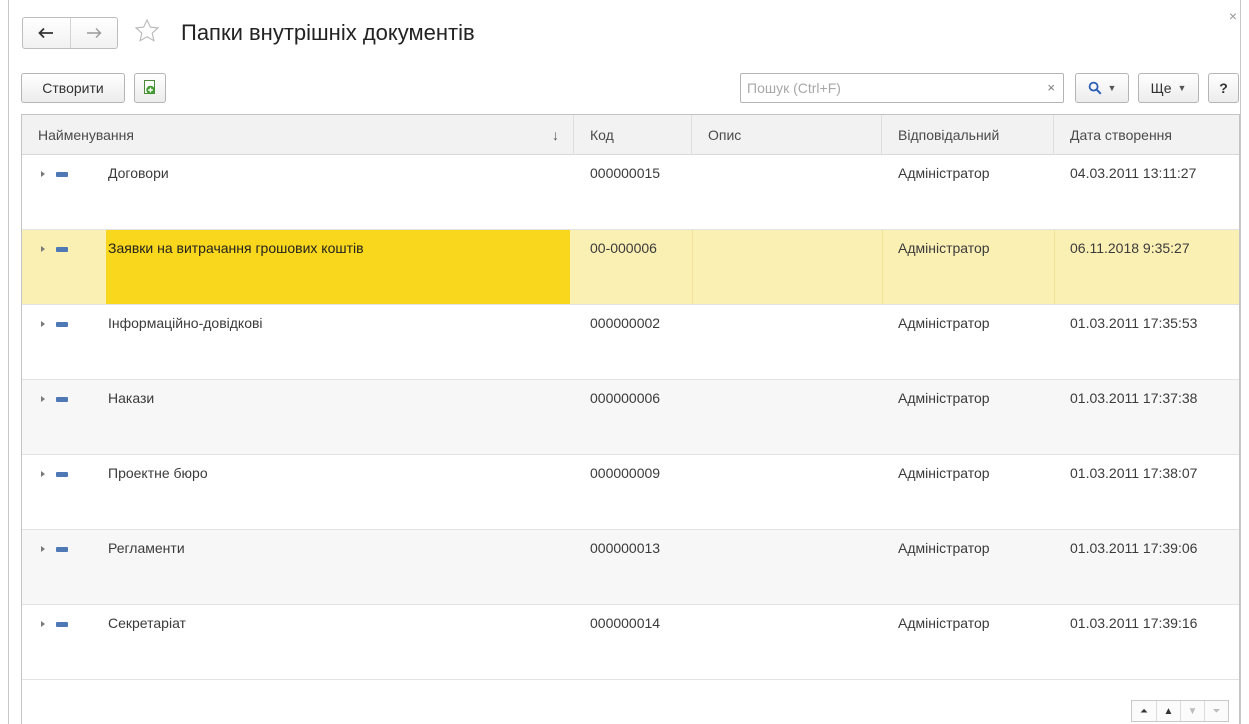 The height and width of the screenshot is (724, 1249). What do you see at coordinates (1223, 88) in the screenshot?
I see `help-button: ?` at bounding box center [1223, 88].